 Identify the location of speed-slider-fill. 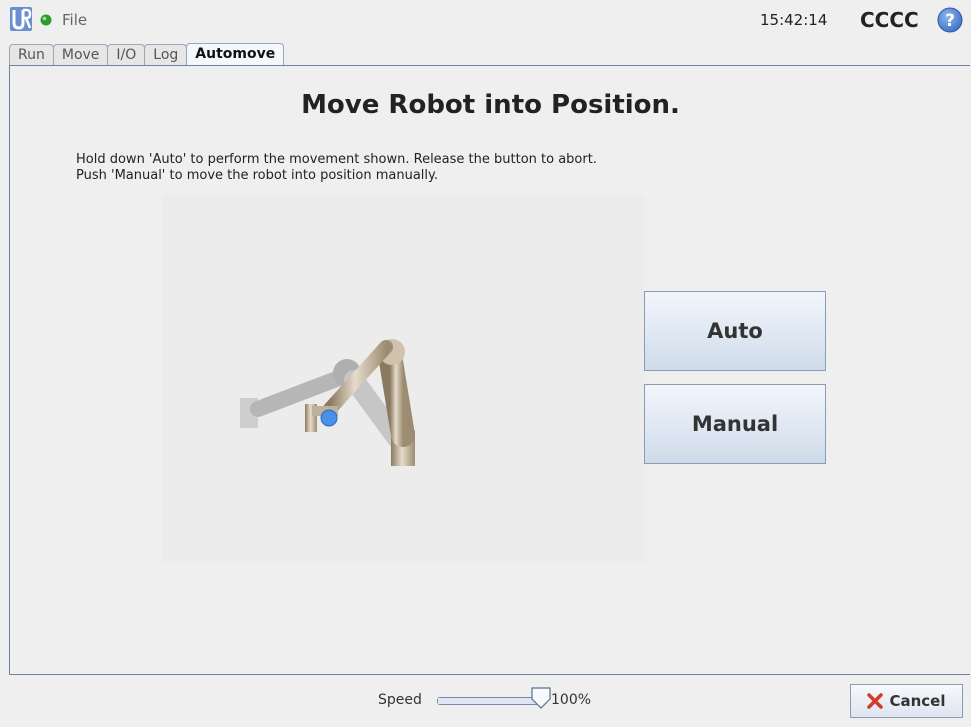
(490, 701).